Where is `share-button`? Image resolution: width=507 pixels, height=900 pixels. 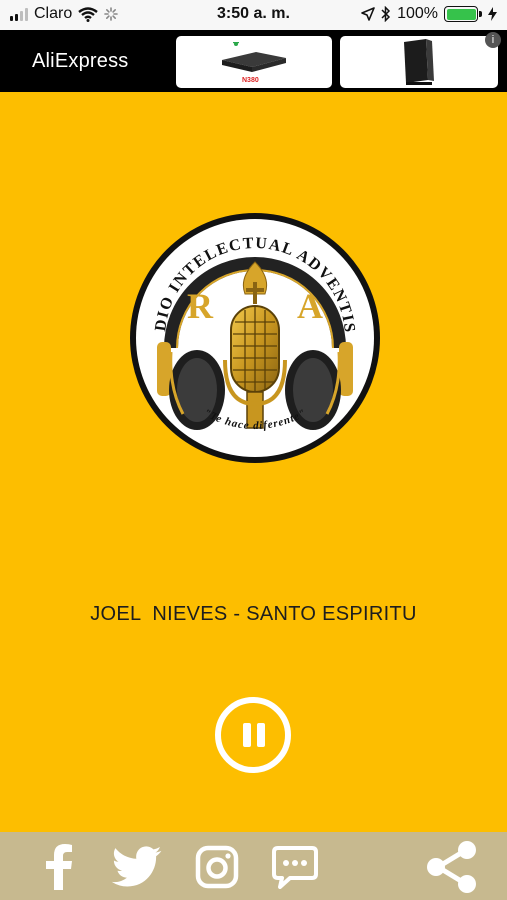 share-button is located at coordinates (451, 867).